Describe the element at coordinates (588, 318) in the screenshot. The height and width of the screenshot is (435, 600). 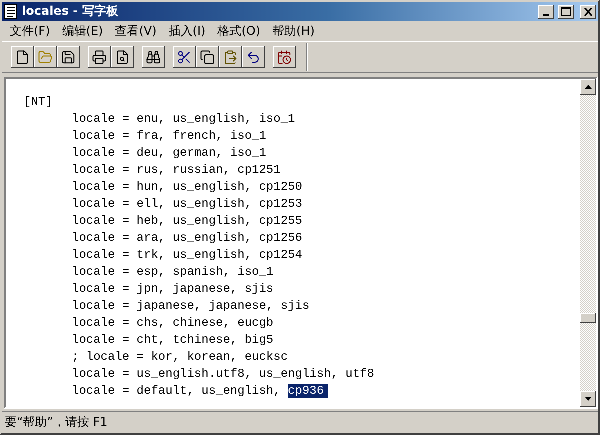
I see `scrollbar-thumb` at that location.